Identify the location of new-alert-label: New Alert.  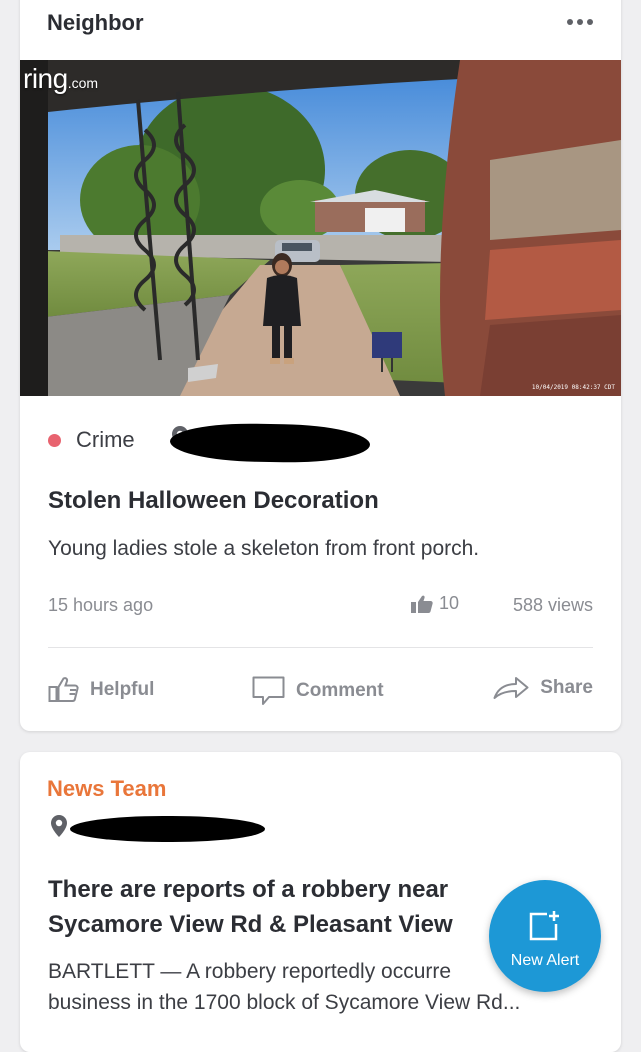
(545, 960).